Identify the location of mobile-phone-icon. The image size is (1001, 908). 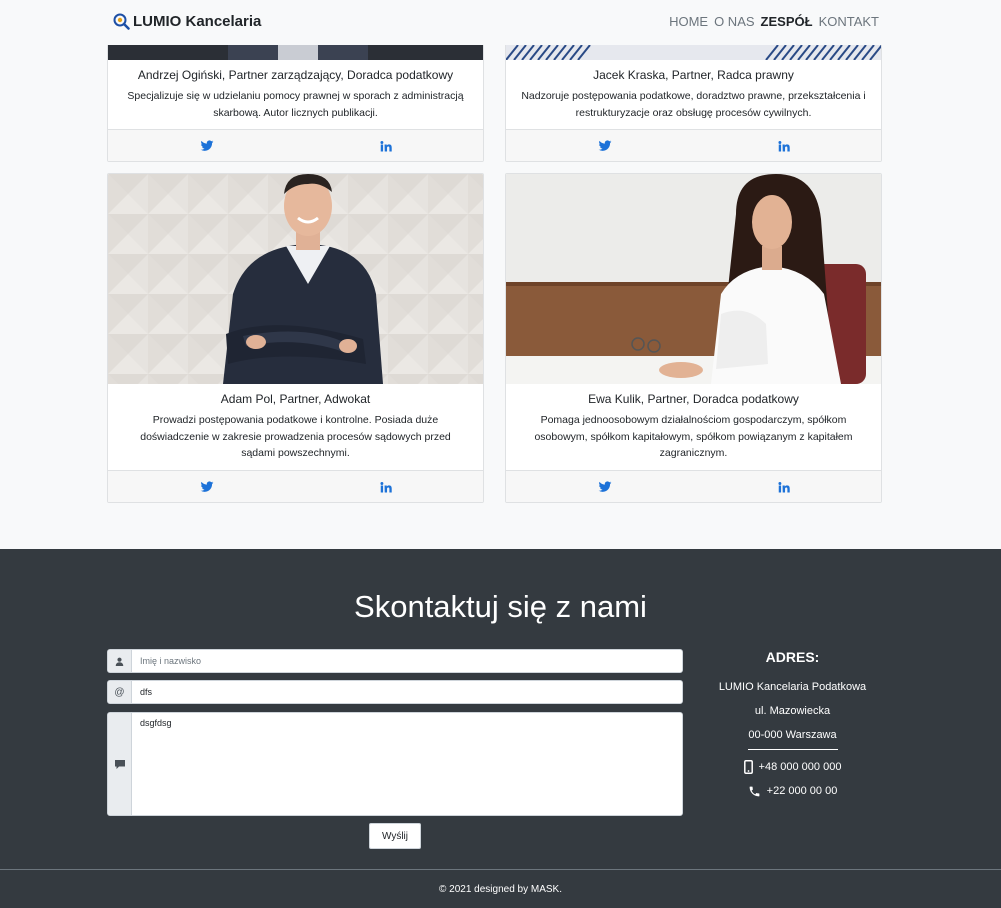
(748, 767).